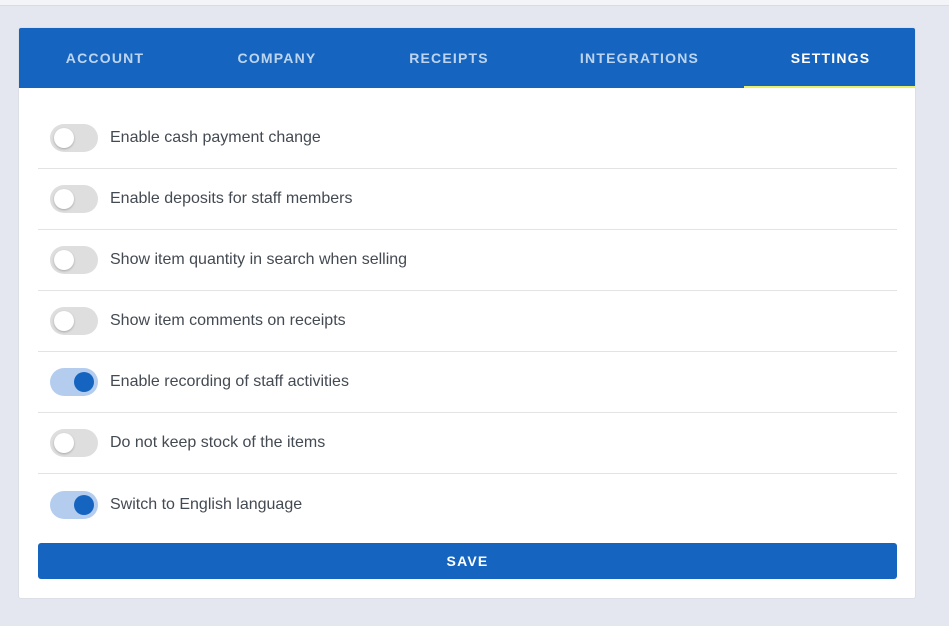 The image size is (949, 626). I want to click on setting-row-staff-deposits: Enable deposits for staff members, so click(467, 199).